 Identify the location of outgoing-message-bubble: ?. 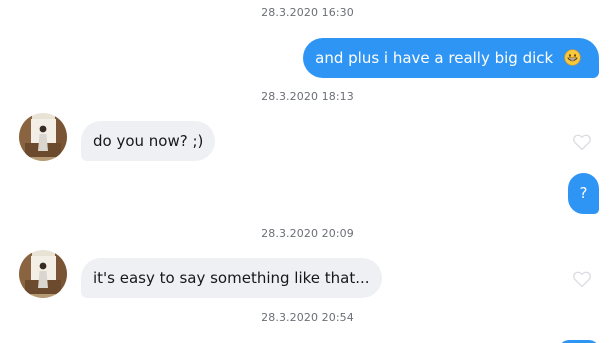
(583, 193).